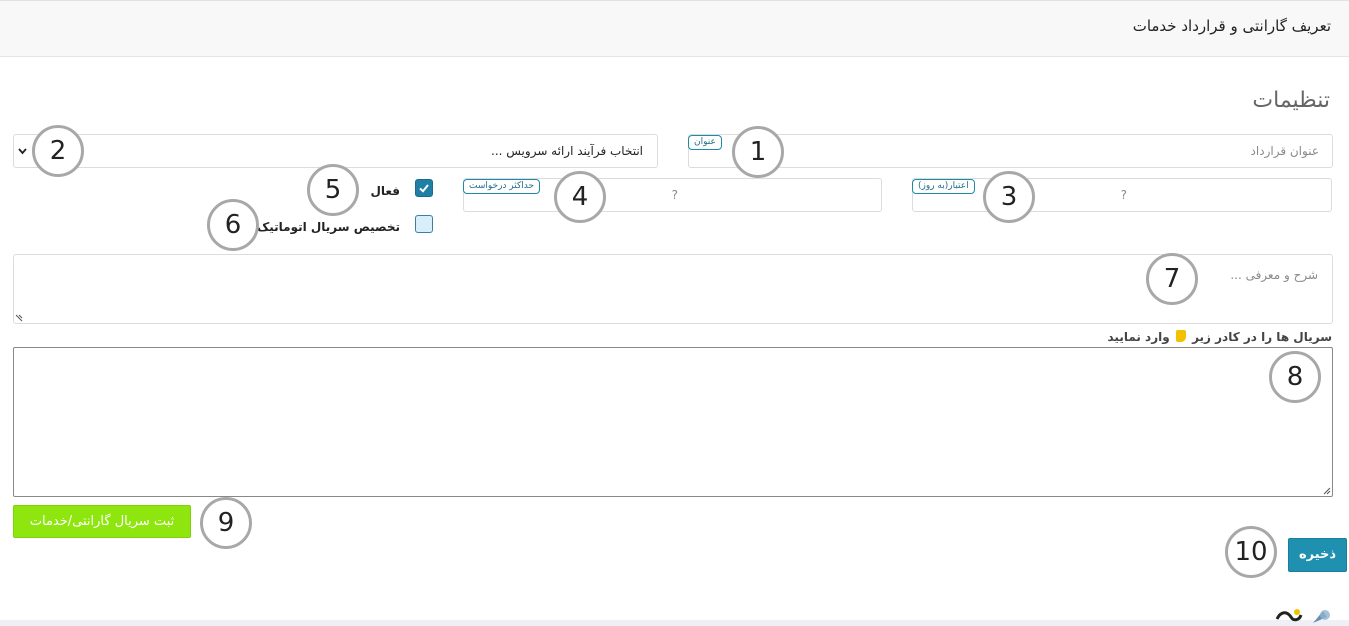 The image size is (1349, 626). What do you see at coordinates (1262, 337) in the screenshot?
I see `serials-hint-before: سریال ها را در کادر زیر` at bounding box center [1262, 337].